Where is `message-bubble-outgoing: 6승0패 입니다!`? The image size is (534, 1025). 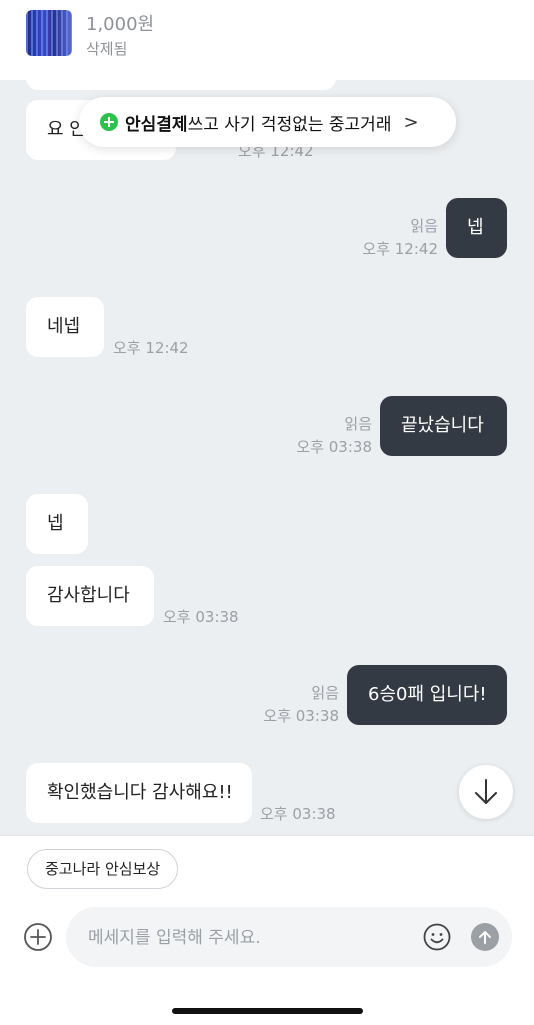 message-bubble-outgoing: 6승0패 입니다! is located at coordinates (427, 695).